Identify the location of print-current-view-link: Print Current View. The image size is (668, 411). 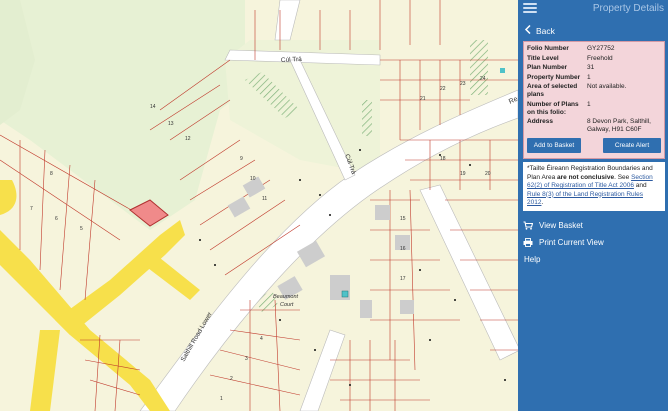
(593, 243).